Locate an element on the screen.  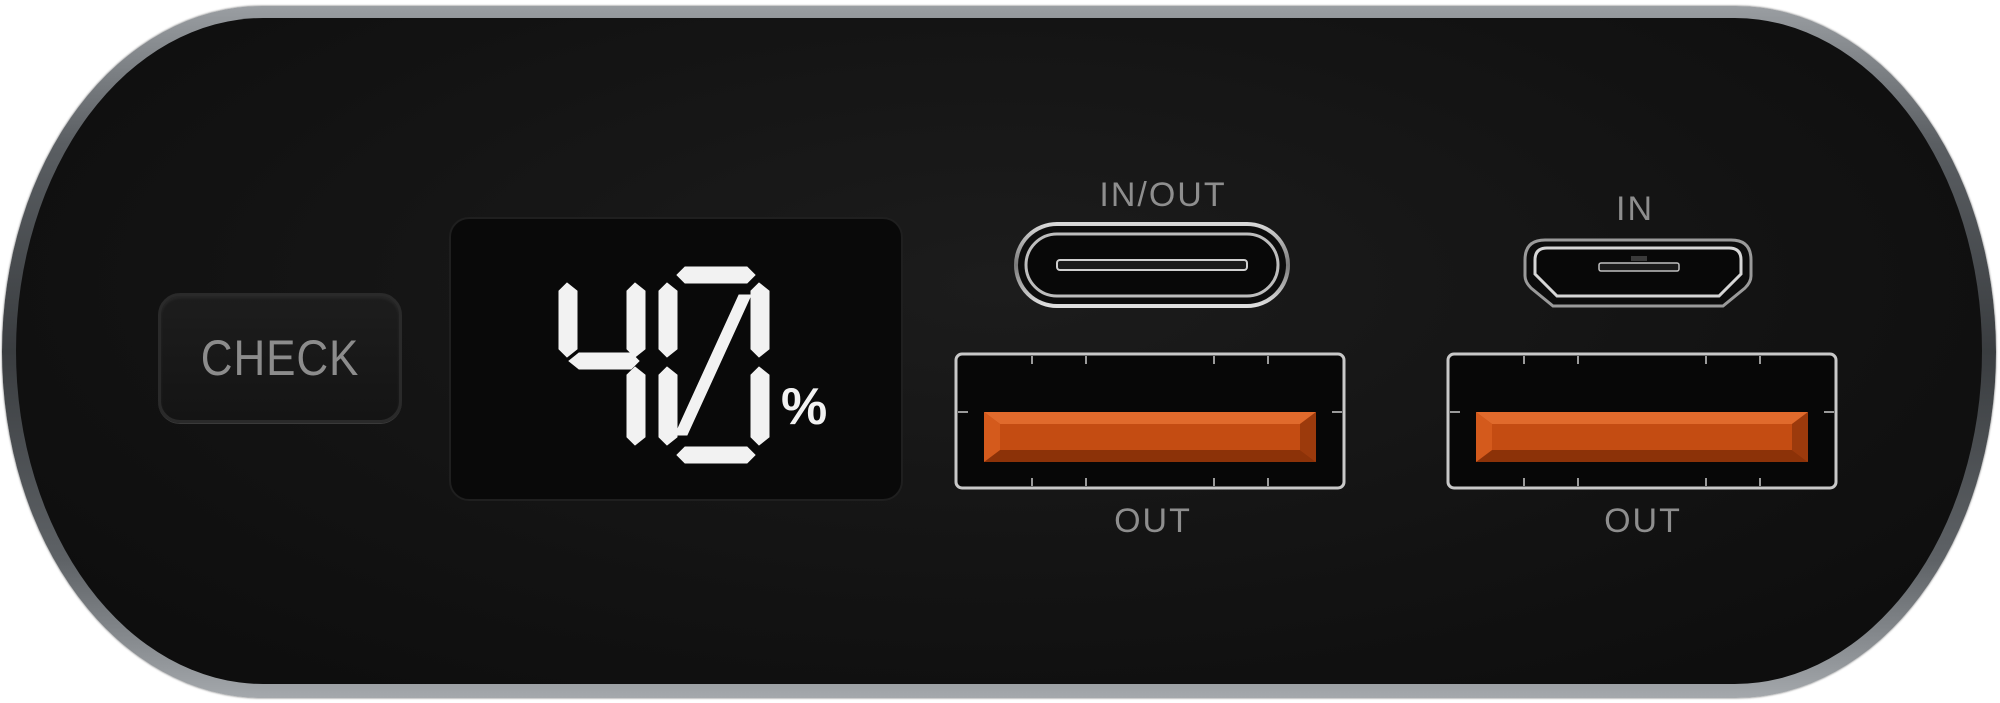
check-button-label: CHECK is located at coordinates (280, 358).